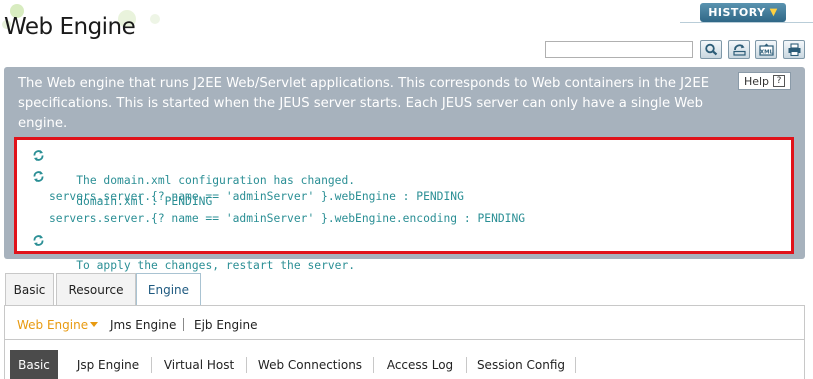 Image resolution: width=813 pixels, height=379 pixels. Describe the element at coordinates (199, 364) in the screenshot. I see `tab-virtual-host: Virtual Host` at that location.